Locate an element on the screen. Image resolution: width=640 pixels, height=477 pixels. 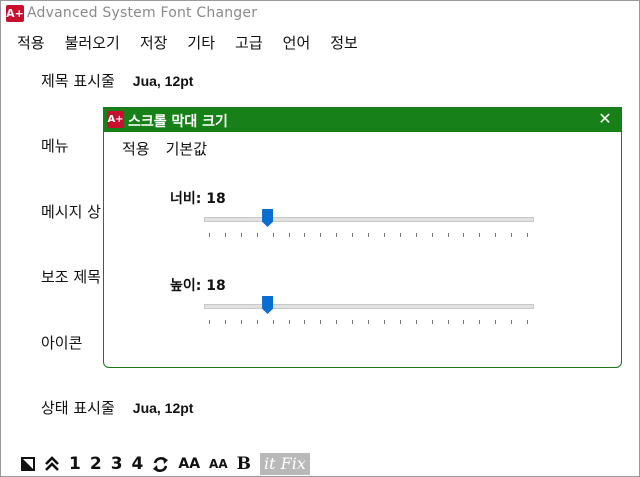
menu-apply: 적용 is located at coordinates (31, 43).